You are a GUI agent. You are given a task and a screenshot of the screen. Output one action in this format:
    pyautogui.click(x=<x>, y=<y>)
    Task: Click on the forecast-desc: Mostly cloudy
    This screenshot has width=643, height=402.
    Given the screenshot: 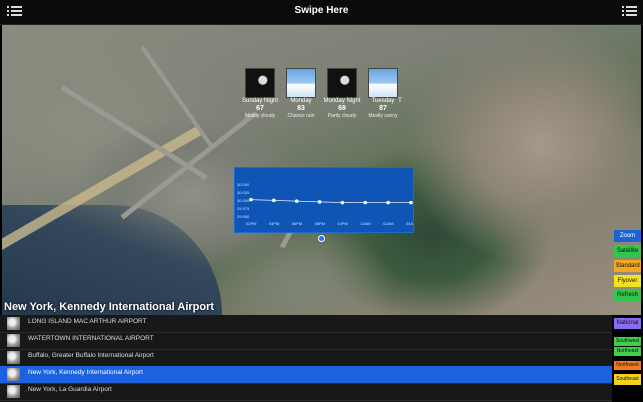 What is the action you would take?
    pyautogui.click(x=260, y=116)
    